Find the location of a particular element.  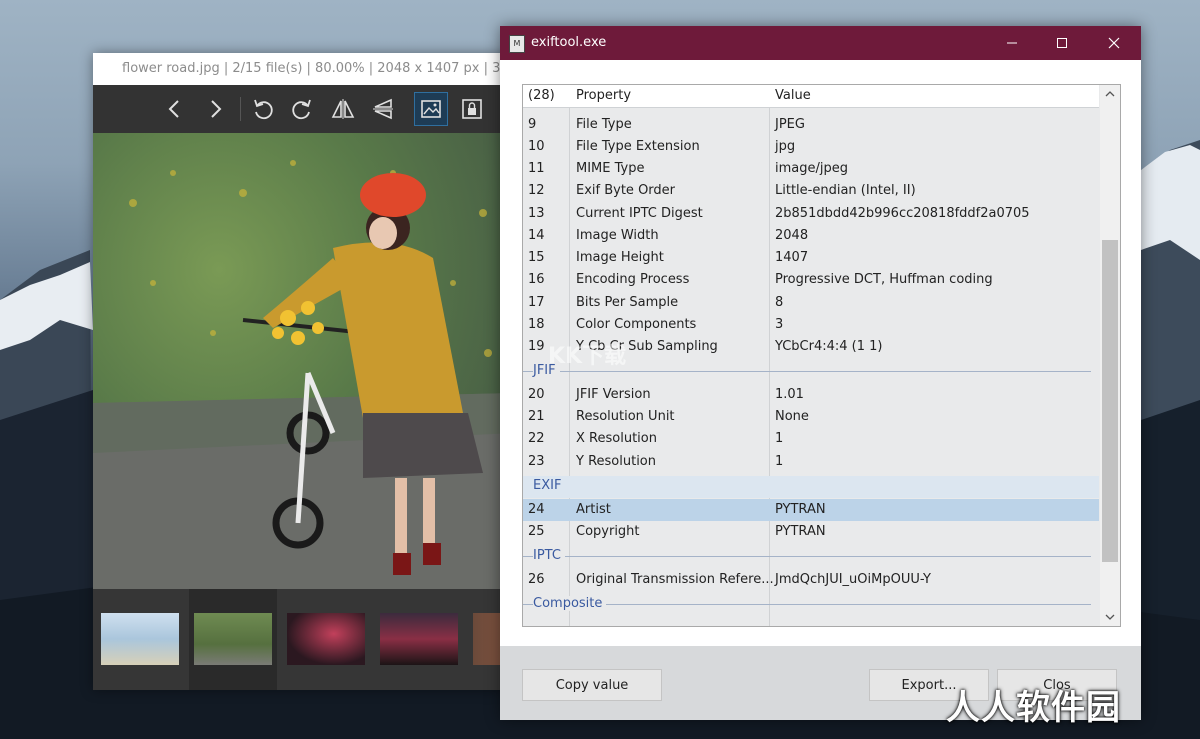

flip-horizontal-icon is located at coordinates (343, 109).